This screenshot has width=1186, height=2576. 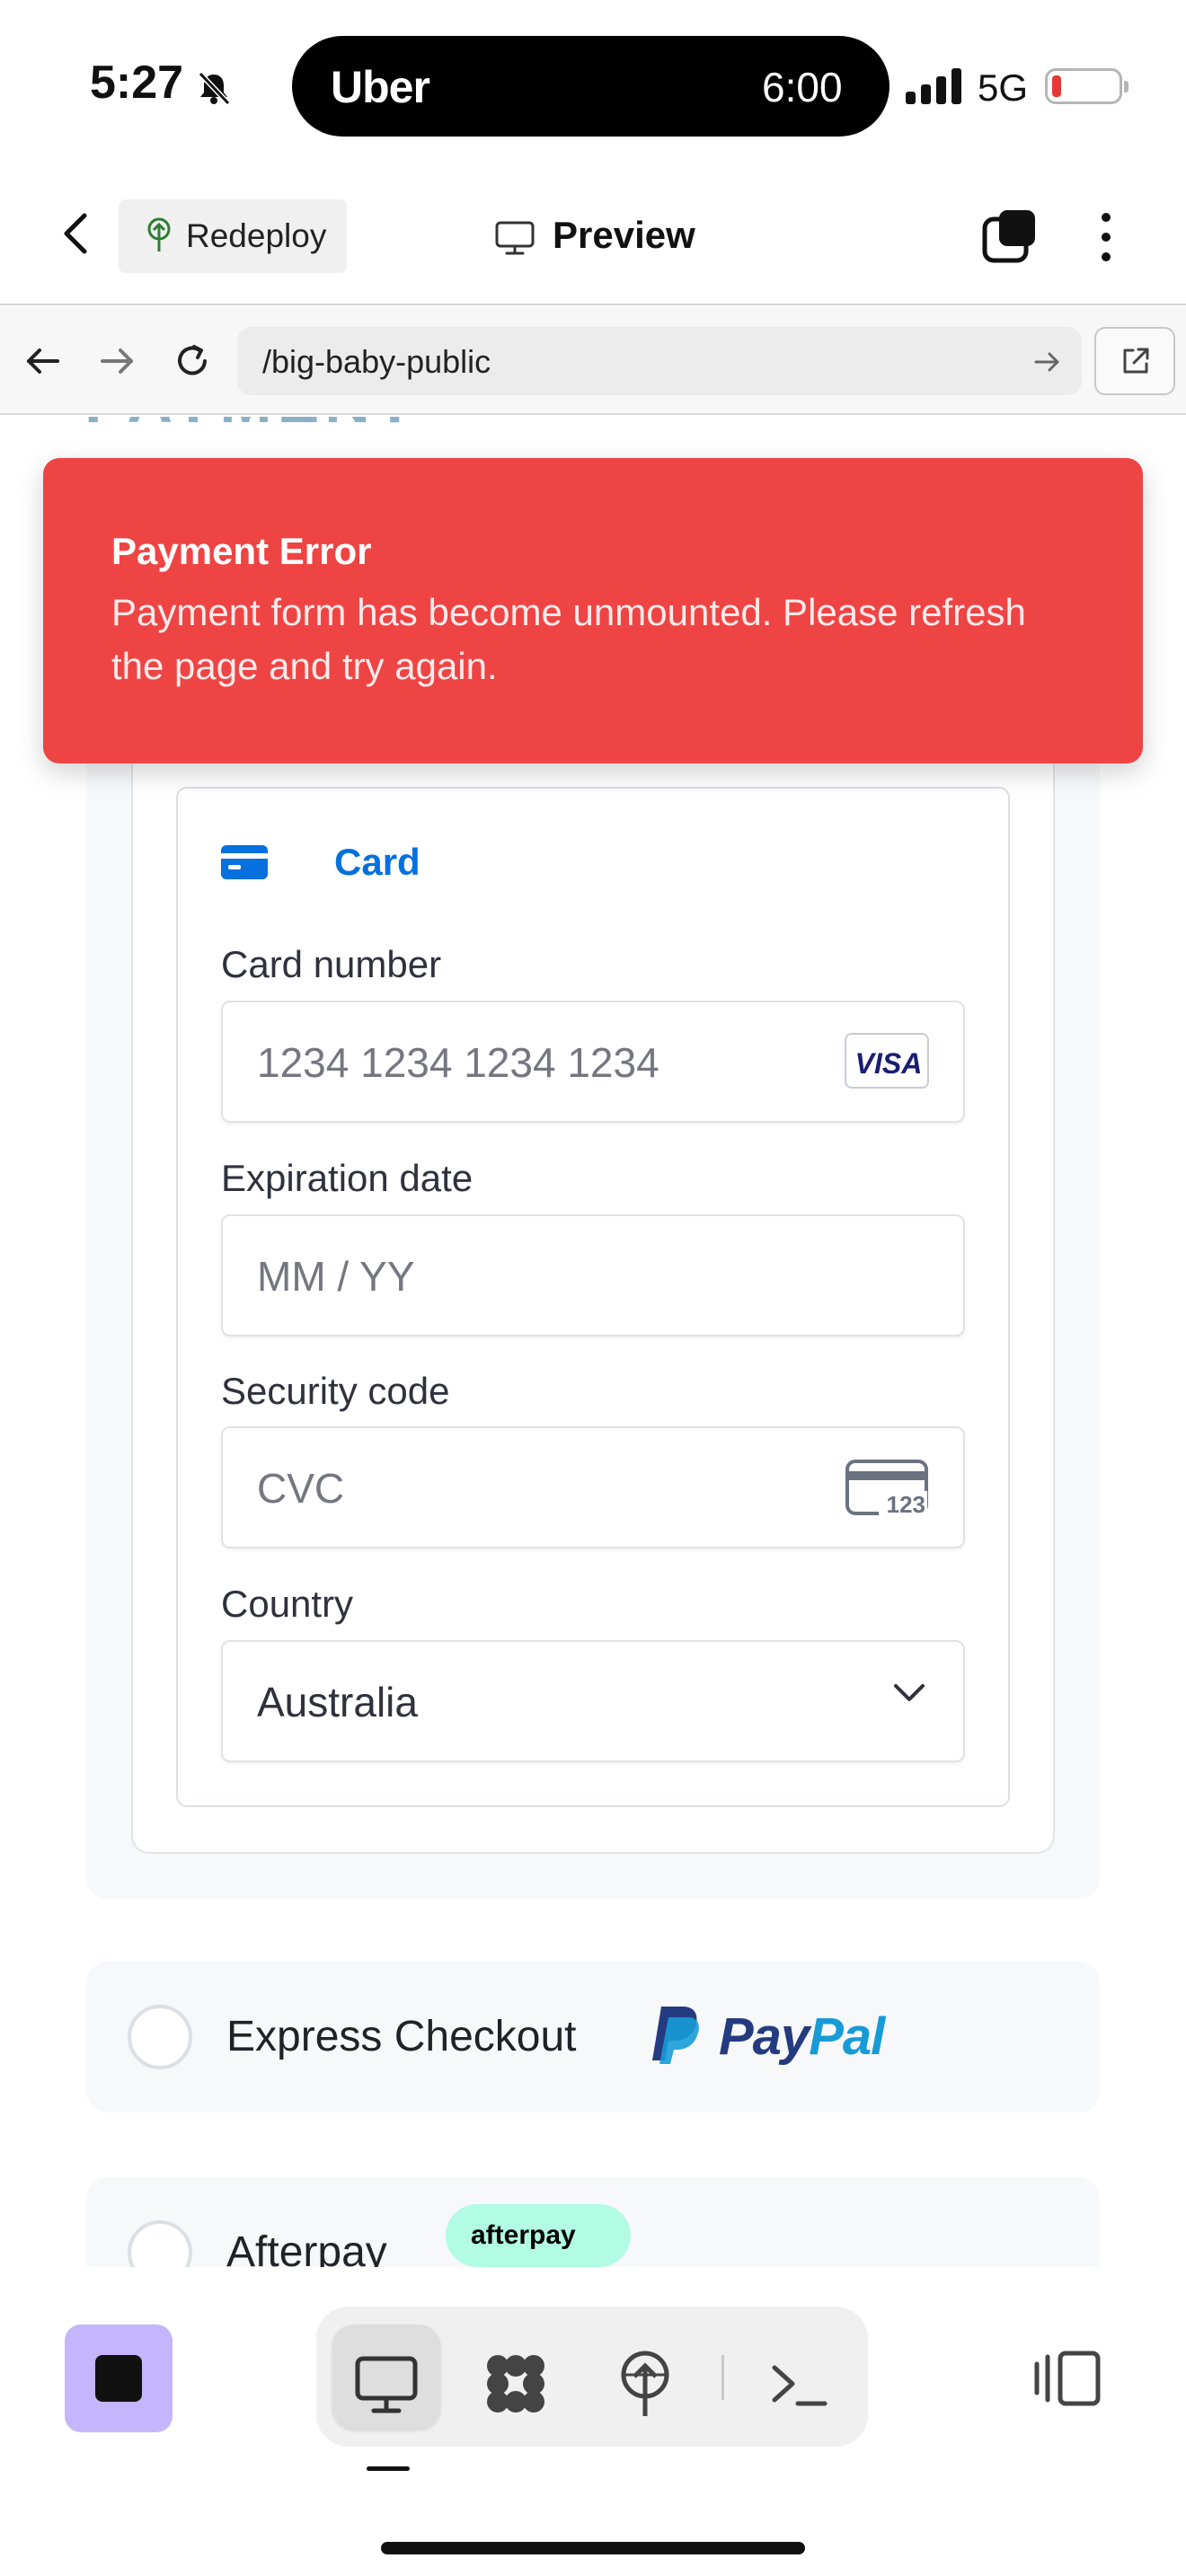 What do you see at coordinates (347, 1178) in the screenshot?
I see `expiration-date-label: Expiration date` at bounding box center [347, 1178].